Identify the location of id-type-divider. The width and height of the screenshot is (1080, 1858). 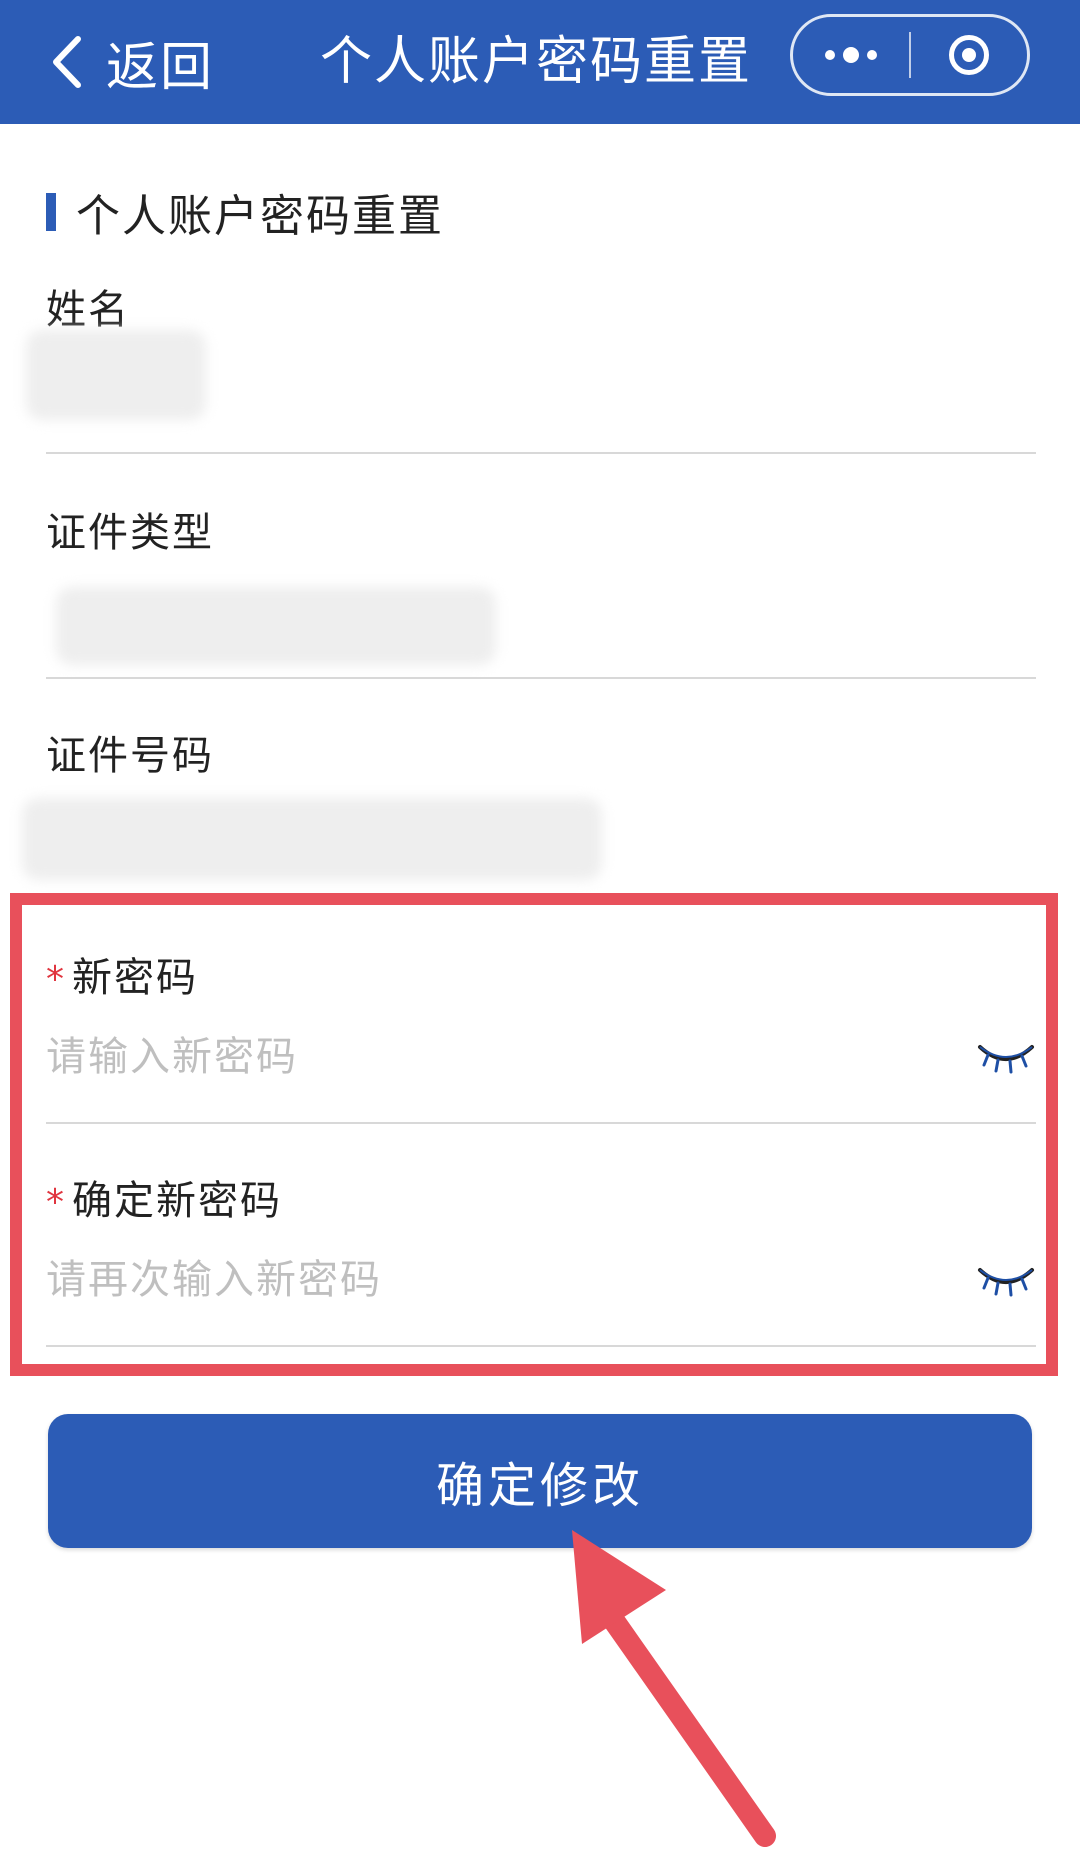
(541, 678).